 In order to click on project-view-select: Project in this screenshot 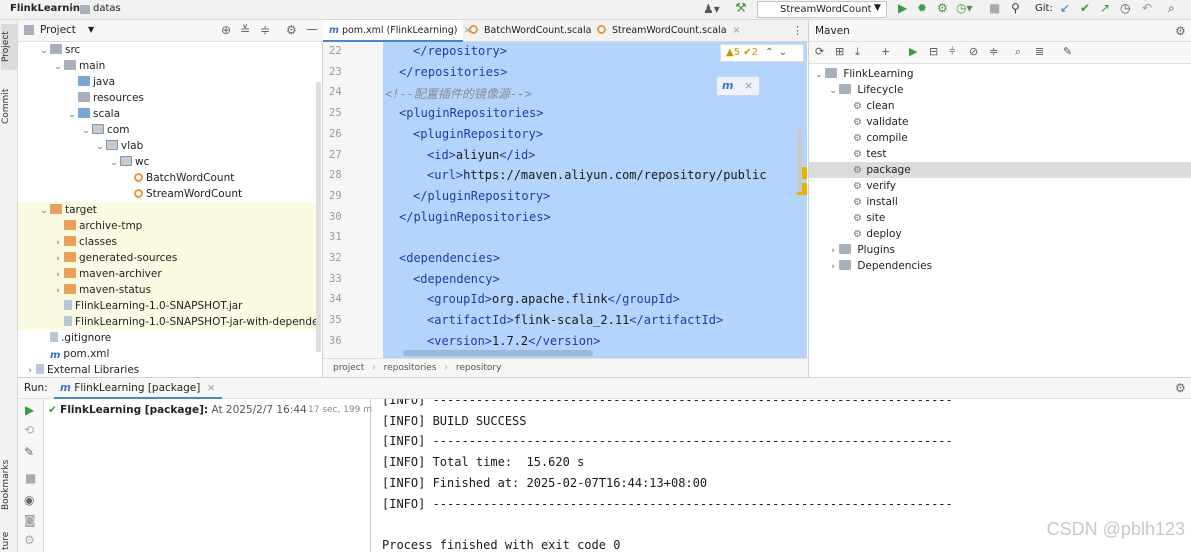, I will do `click(58, 30)`.